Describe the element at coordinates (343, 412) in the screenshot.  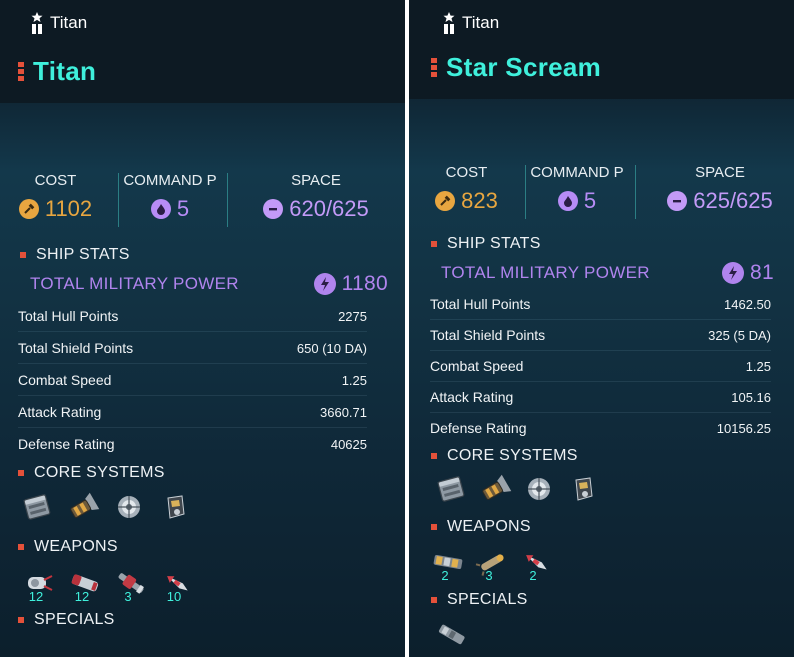
I see `stat-value: 3660.71` at that location.